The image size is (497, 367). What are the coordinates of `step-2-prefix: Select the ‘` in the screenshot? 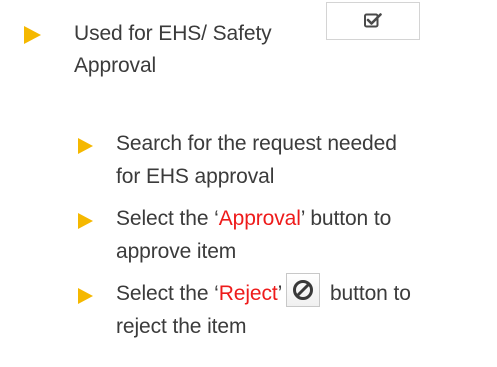 It's located at (167, 218).